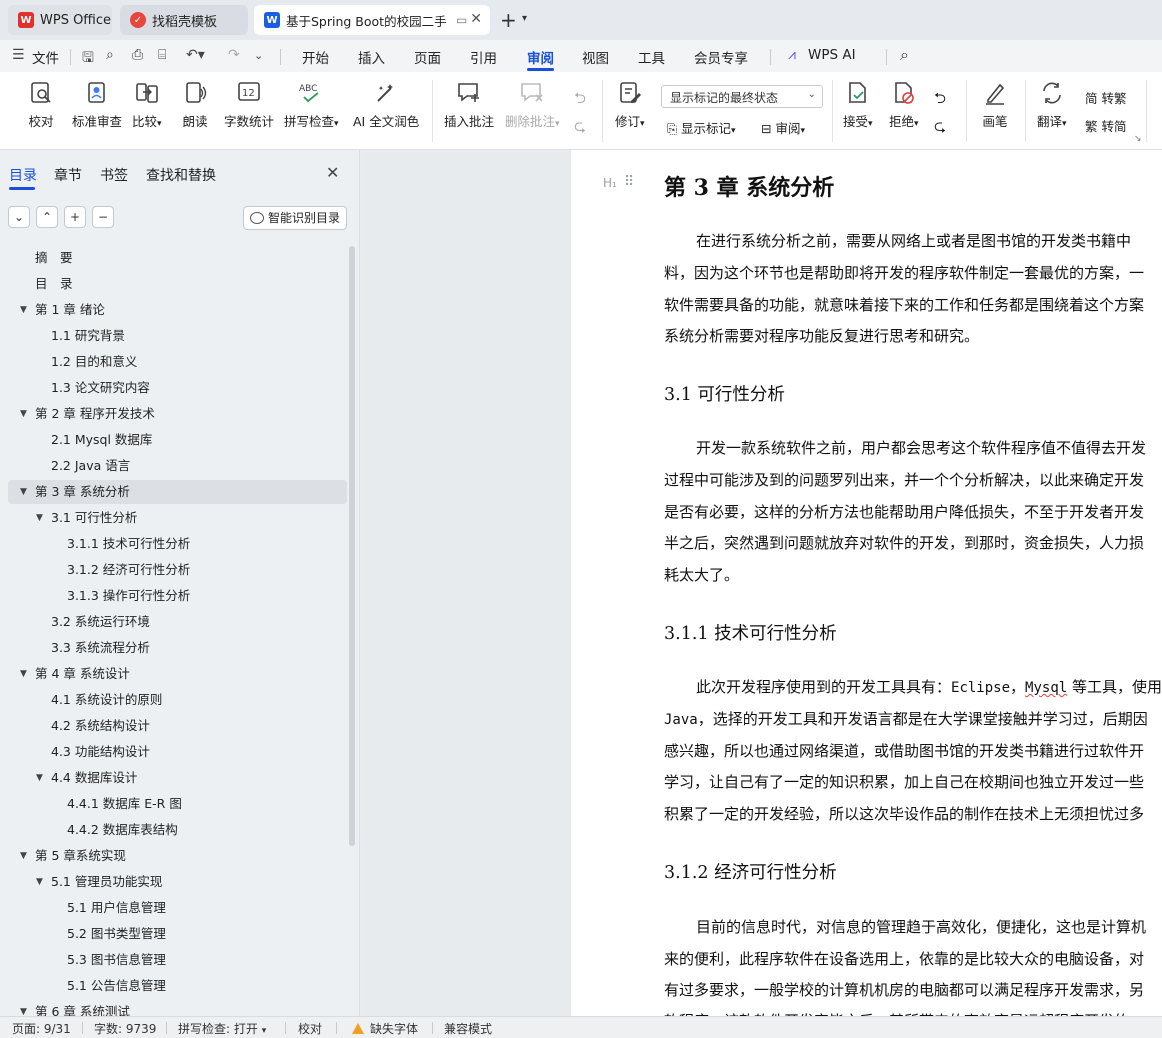 This screenshot has width=1162, height=1038. Describe the element at coordinates (258, 55) in the screenshot. I see `quick-access-chevron-icon: ⌄` at that location.